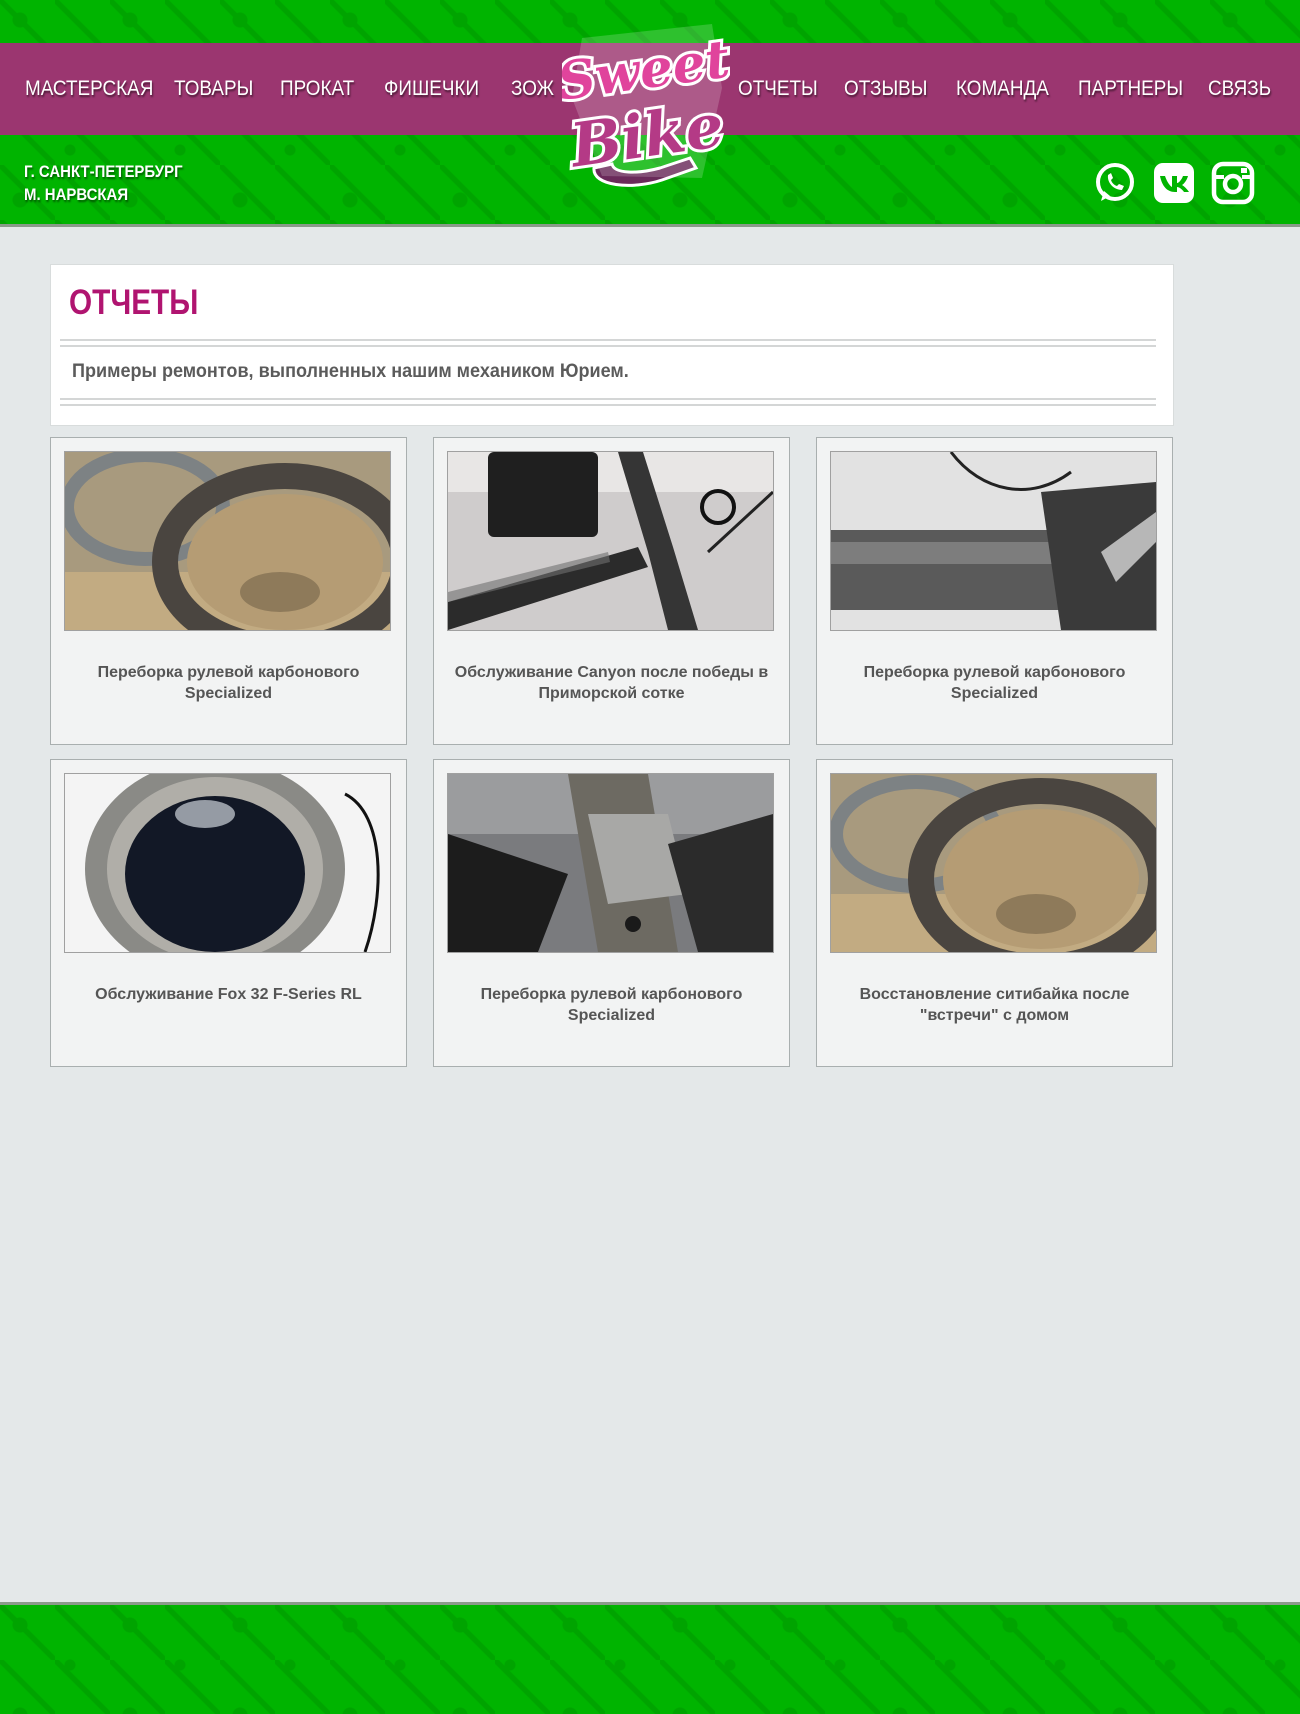 The width and height of the screenshot is (1300, 1714). I want to click on instagram-icon, so click(1233, 183).